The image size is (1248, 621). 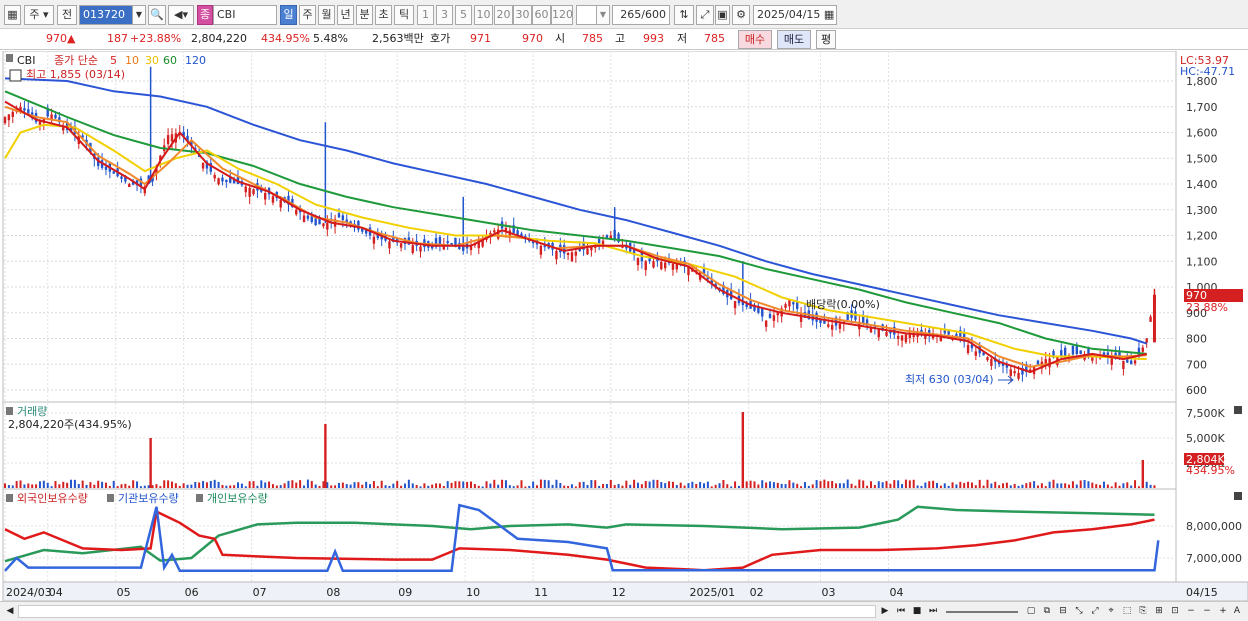 I want to click on tool-c-icon: ⊟, so click(x=1063, y=611).